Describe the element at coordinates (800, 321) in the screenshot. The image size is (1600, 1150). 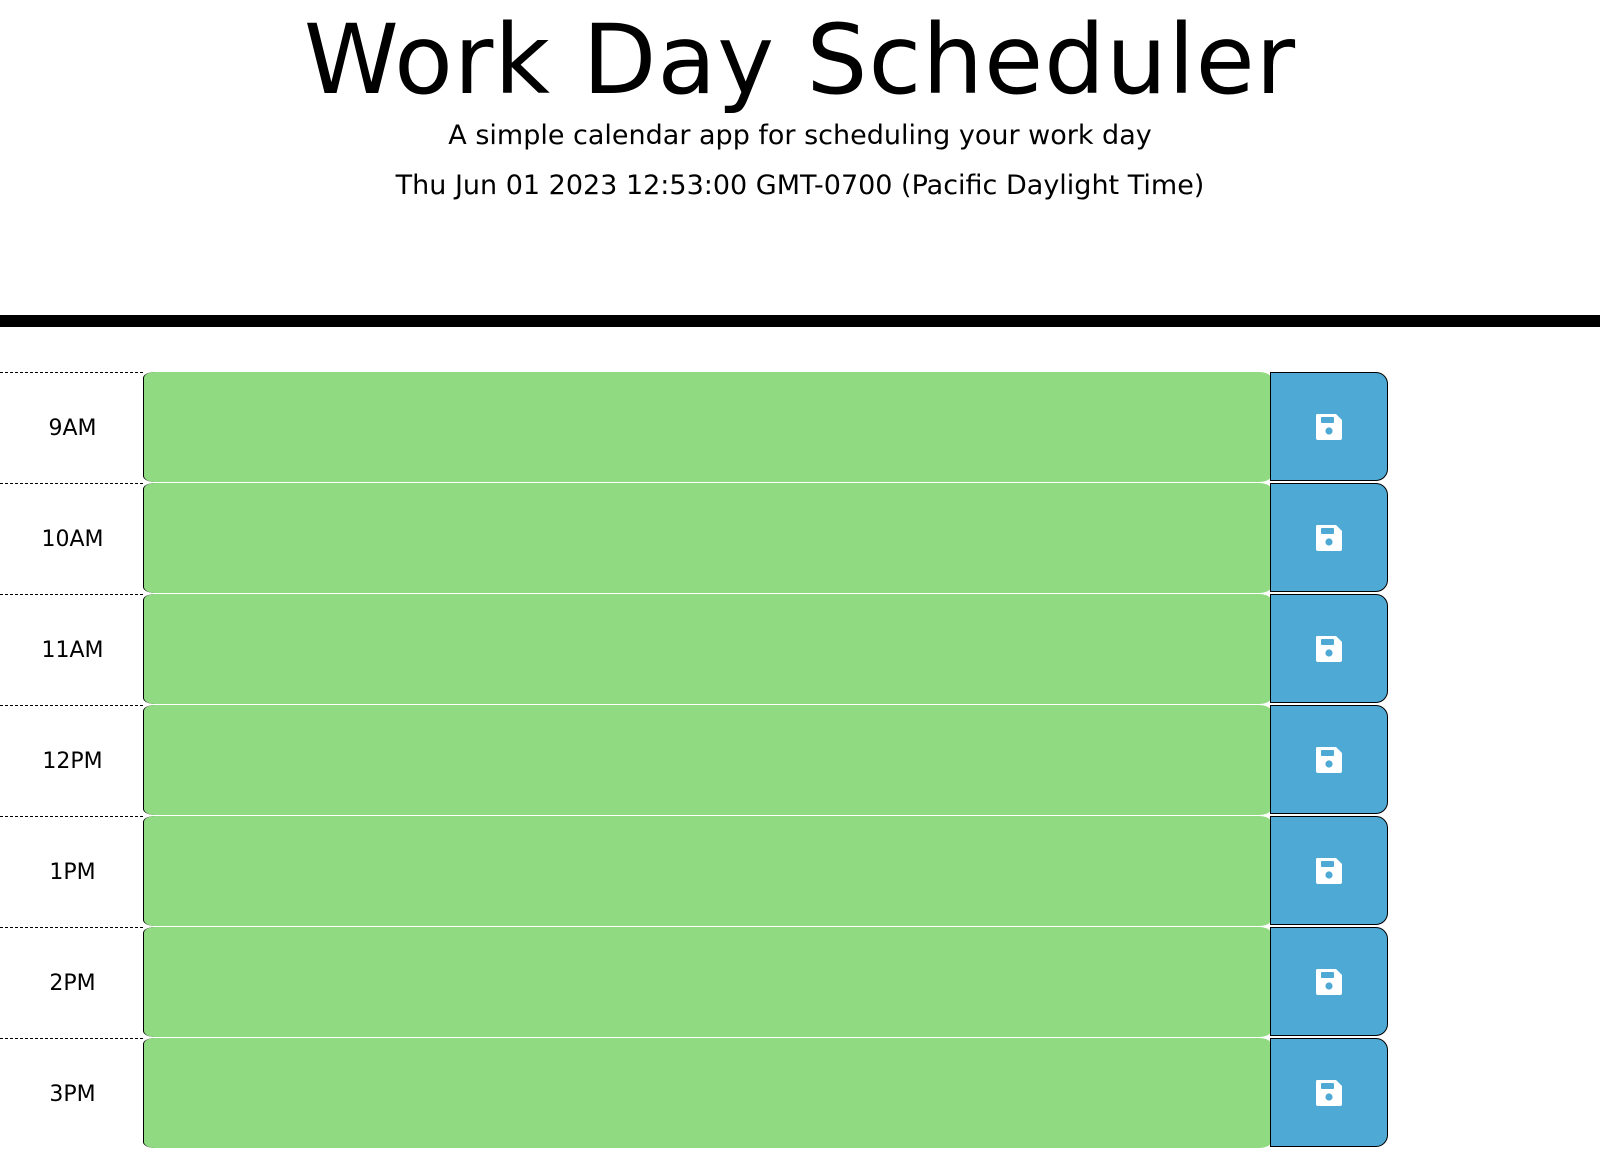
I see `header-divider` at that location.